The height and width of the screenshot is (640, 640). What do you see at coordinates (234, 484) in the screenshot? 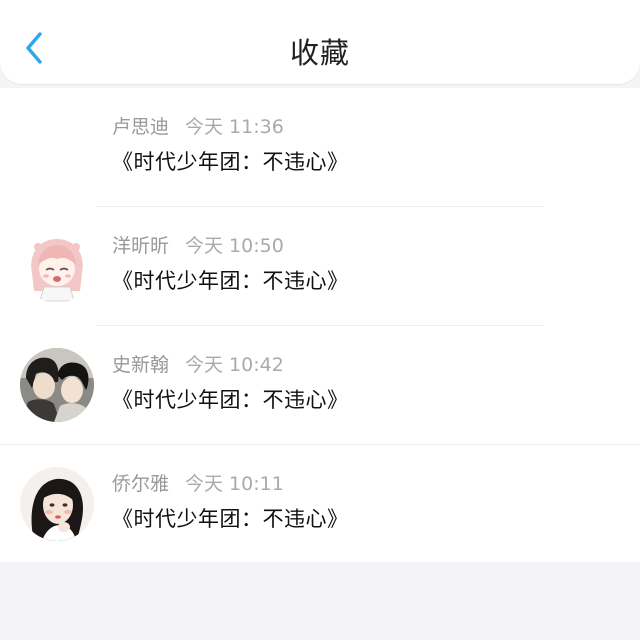
I see `timestamp: 今天 10:11` at bounding box center [234, 484].